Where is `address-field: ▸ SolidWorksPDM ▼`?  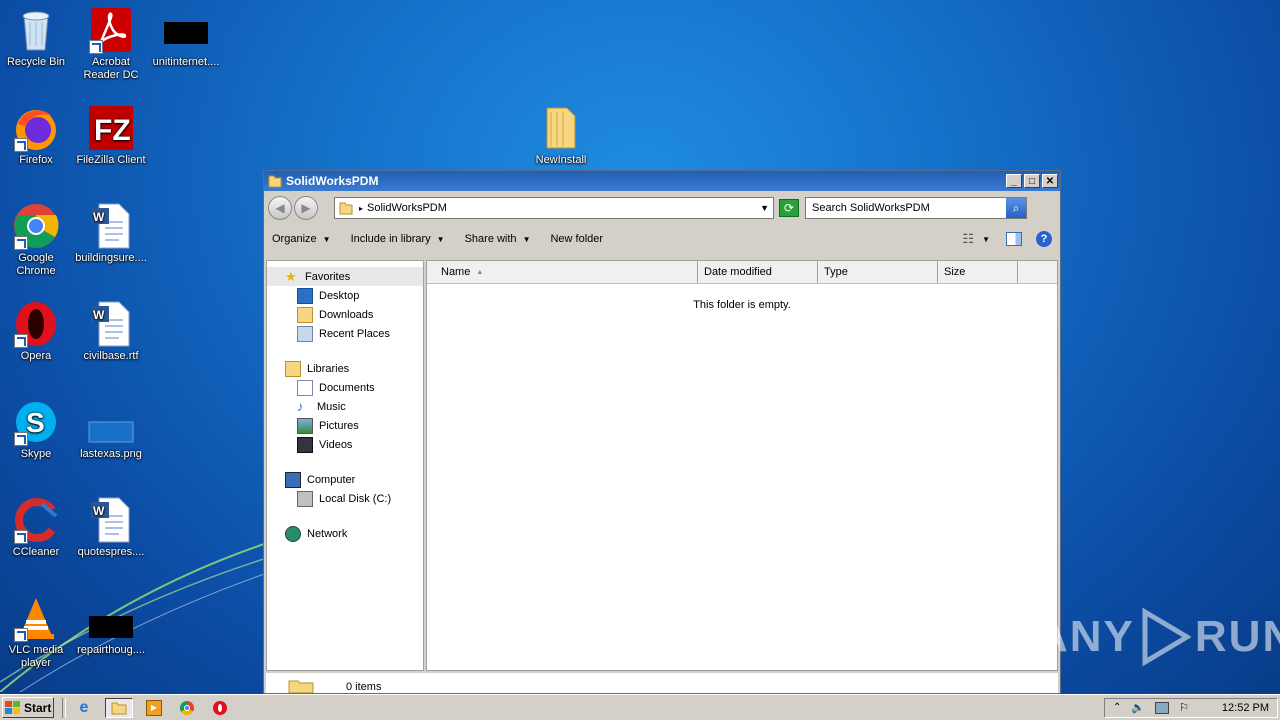
address-field: ▸ SolidWorksPDM ▼ is located at coordinates (554, 208).